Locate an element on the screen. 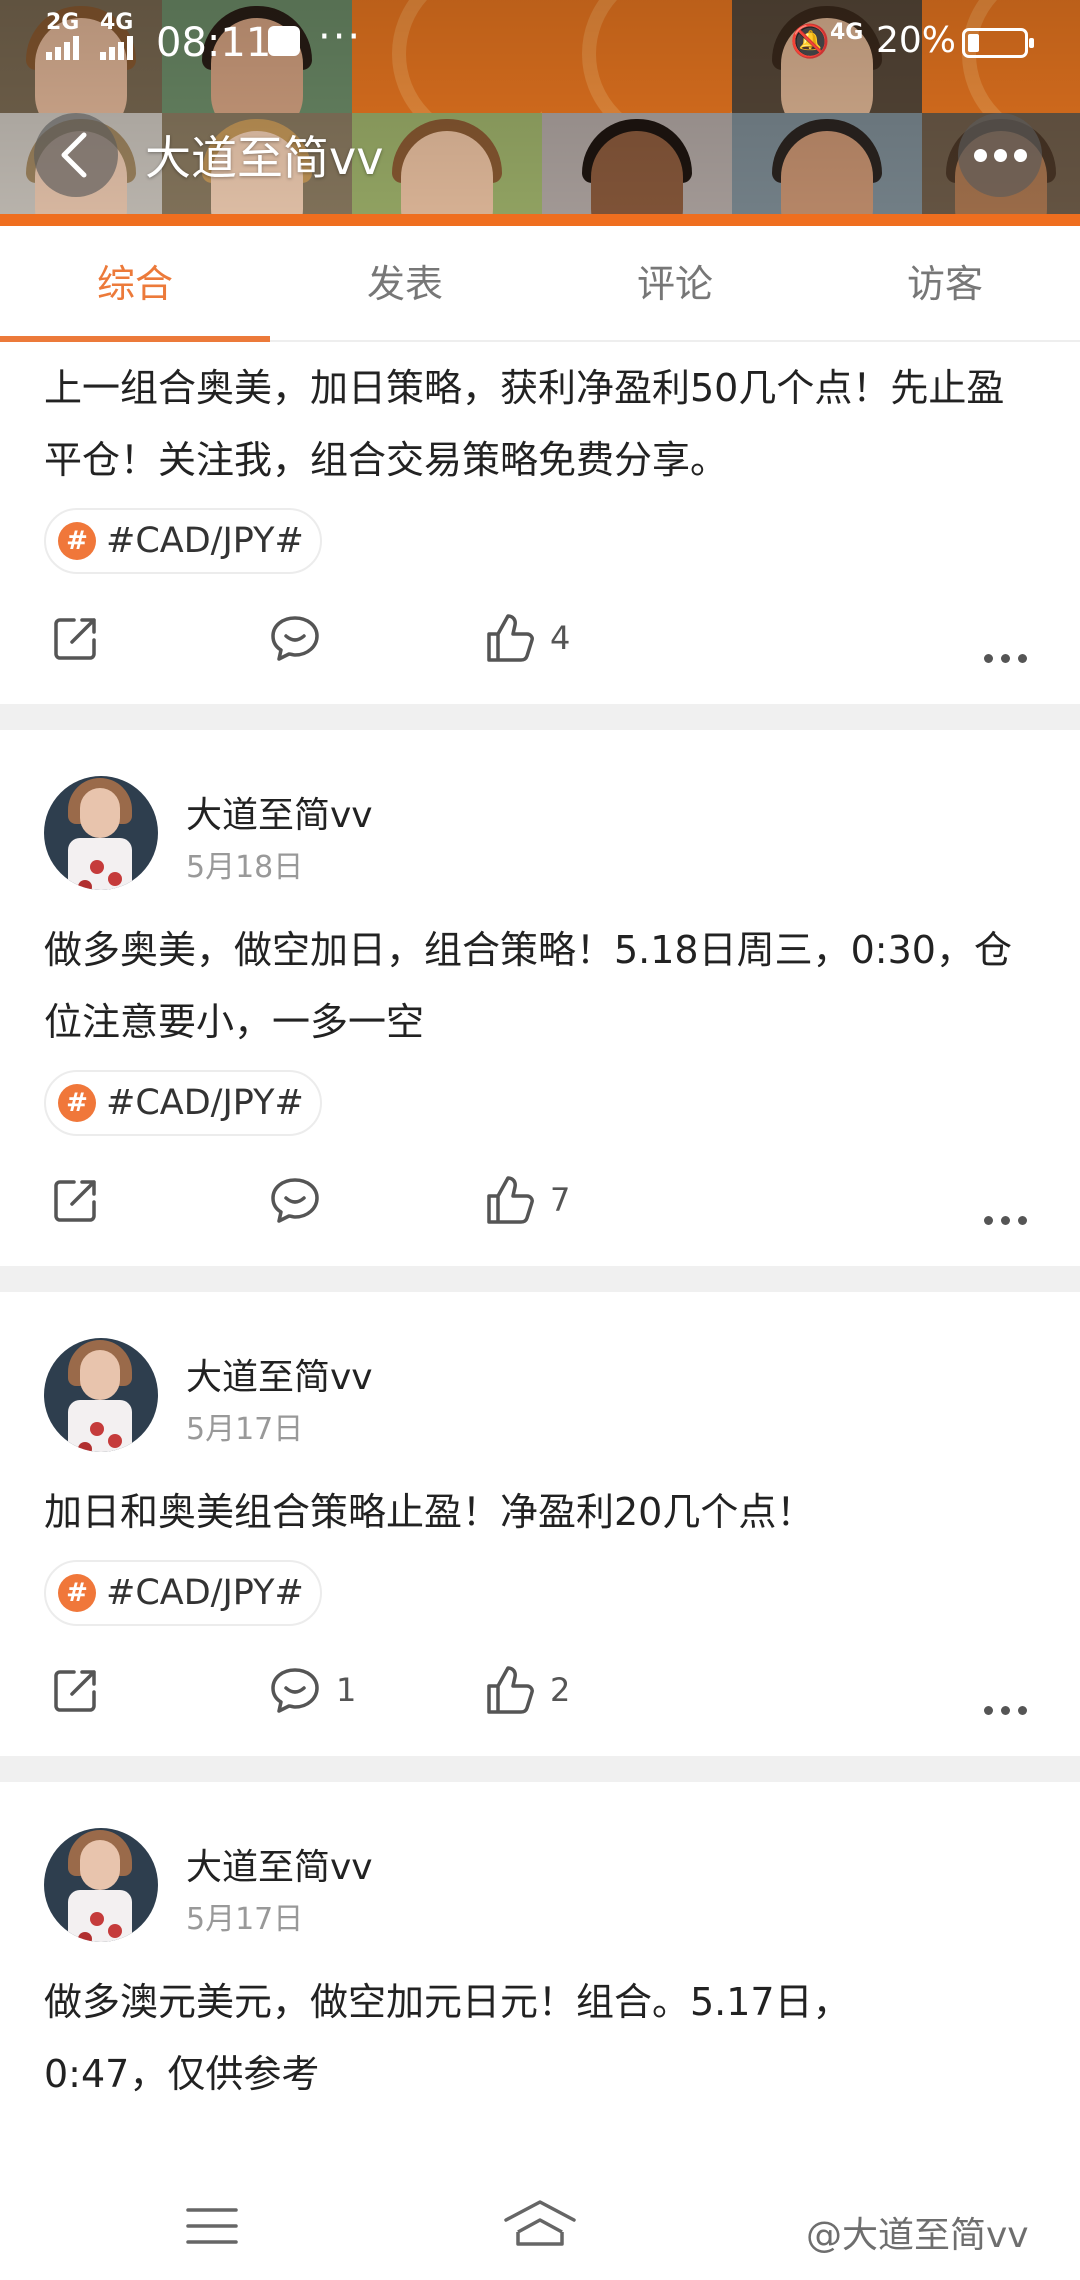  signal-label: 4G is located at coordinates (117, 22).